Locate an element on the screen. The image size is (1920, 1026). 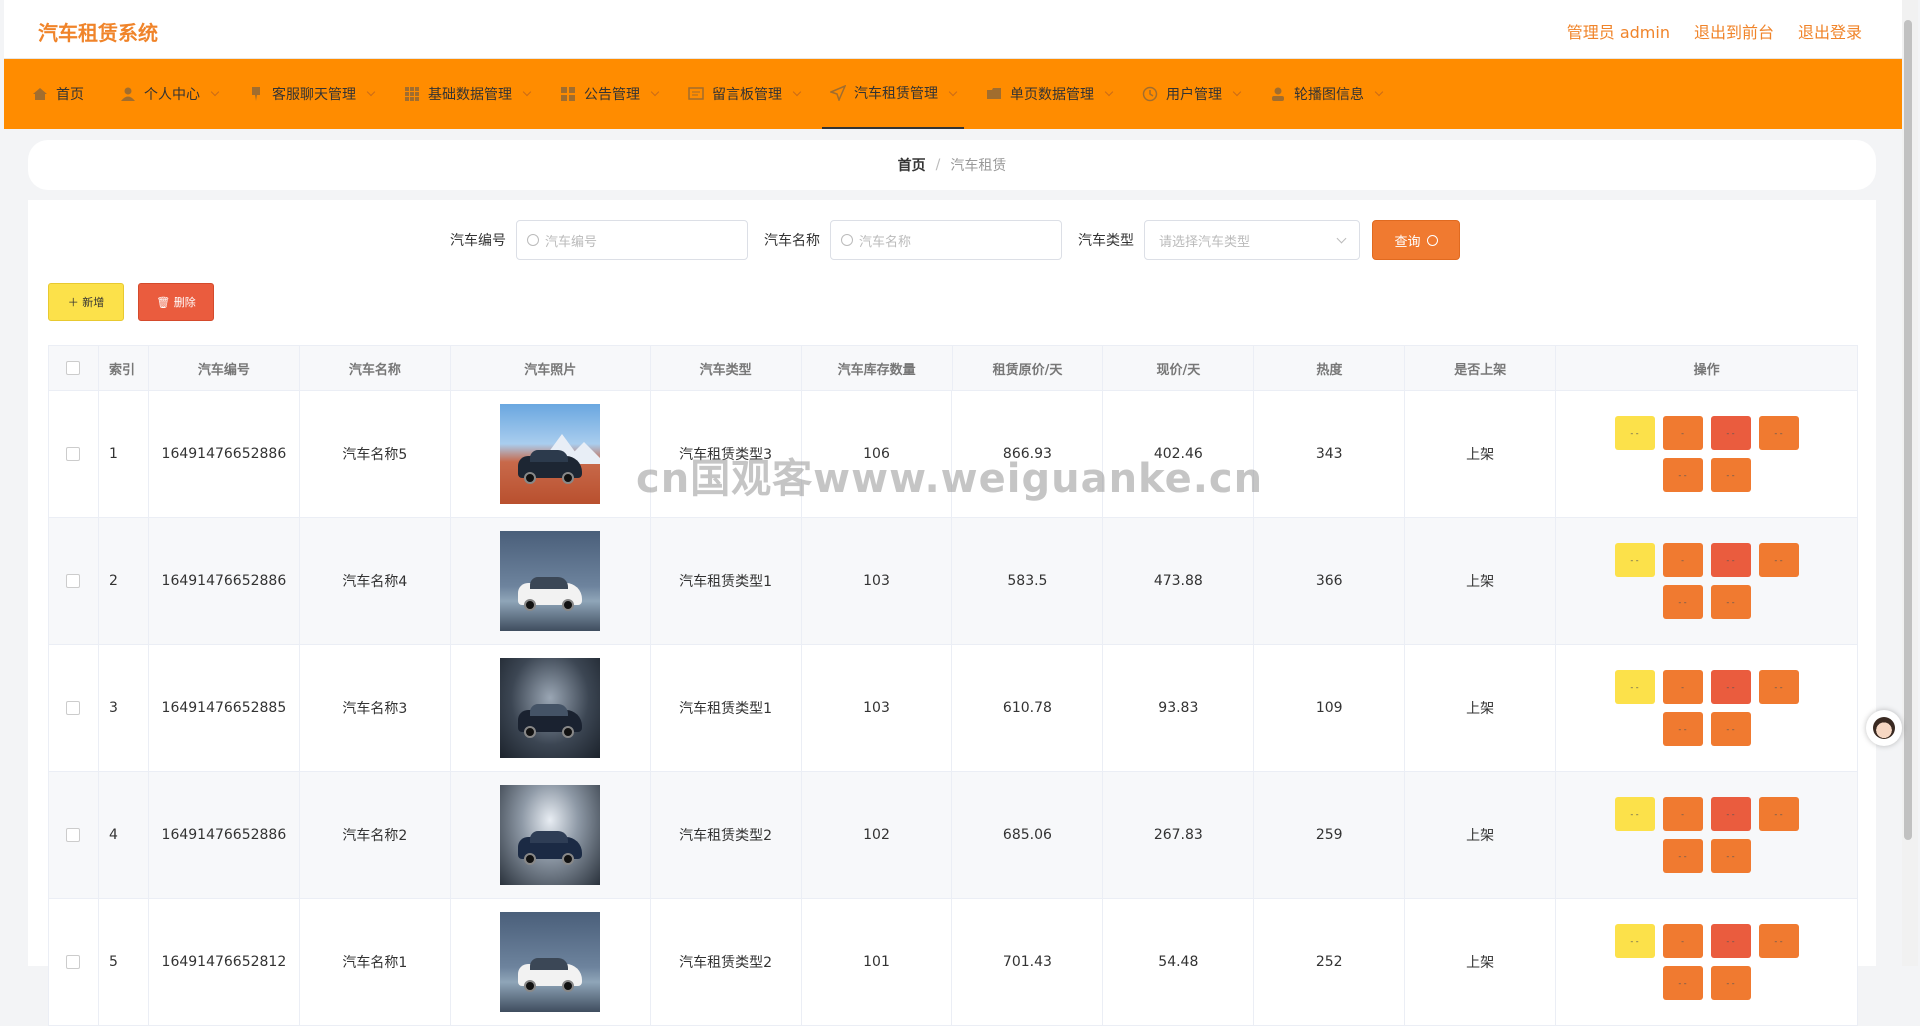
search-form: 汽车编号 汽车编号 汽车名称 汽车名称 汽车类型 请选择汽车类型 查询 is located at coordinates (952, 240).